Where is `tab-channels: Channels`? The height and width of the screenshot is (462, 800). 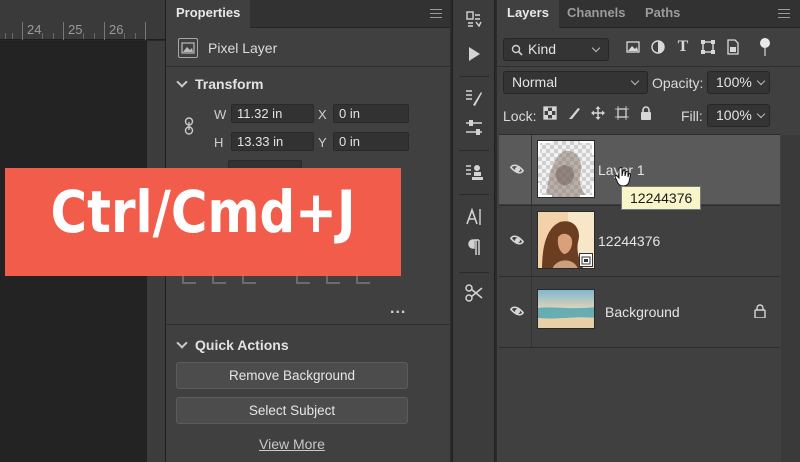
tab-channels: Channels is located at coordinates (596, 14).